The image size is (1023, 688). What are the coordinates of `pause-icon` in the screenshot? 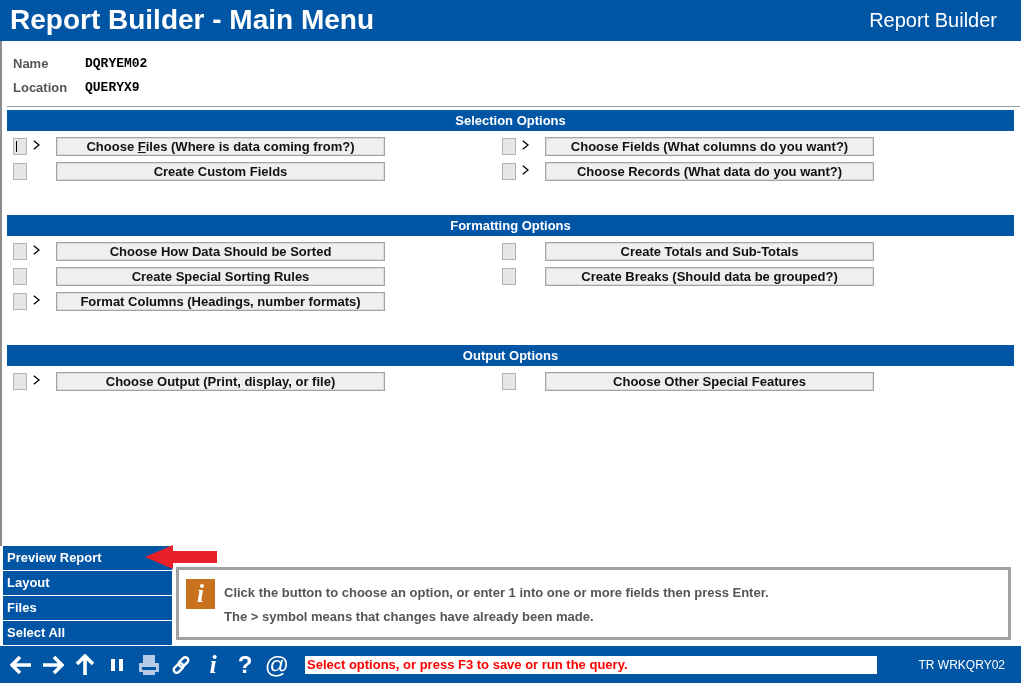 It's located at (117, 664).